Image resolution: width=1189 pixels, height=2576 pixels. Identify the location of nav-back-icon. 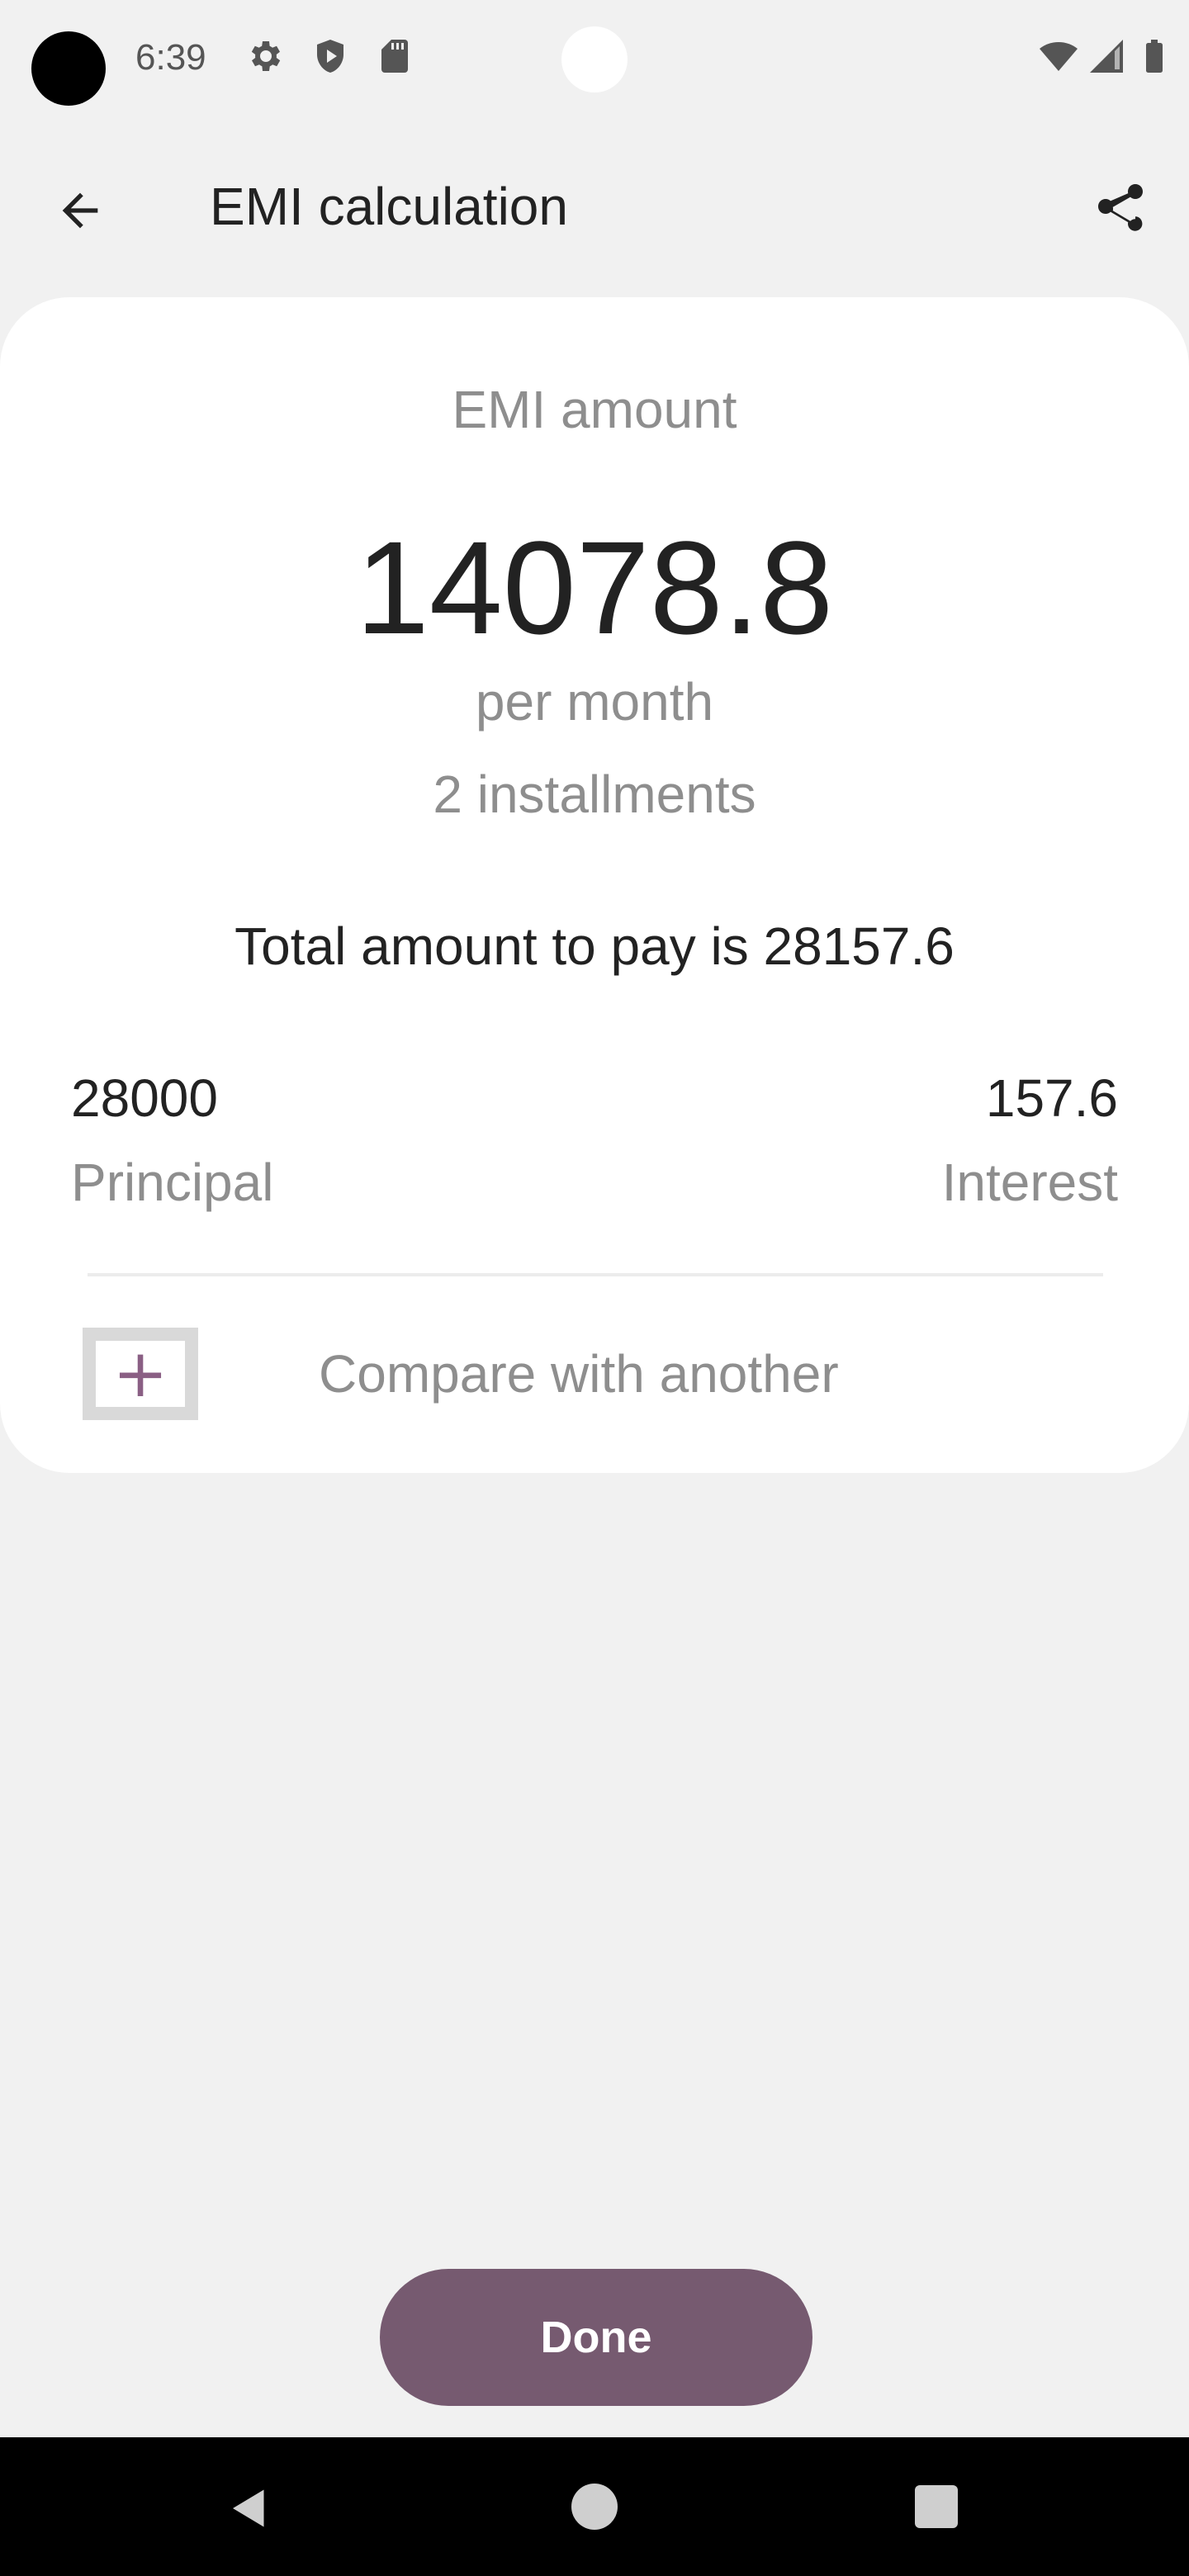
(249, 2508).